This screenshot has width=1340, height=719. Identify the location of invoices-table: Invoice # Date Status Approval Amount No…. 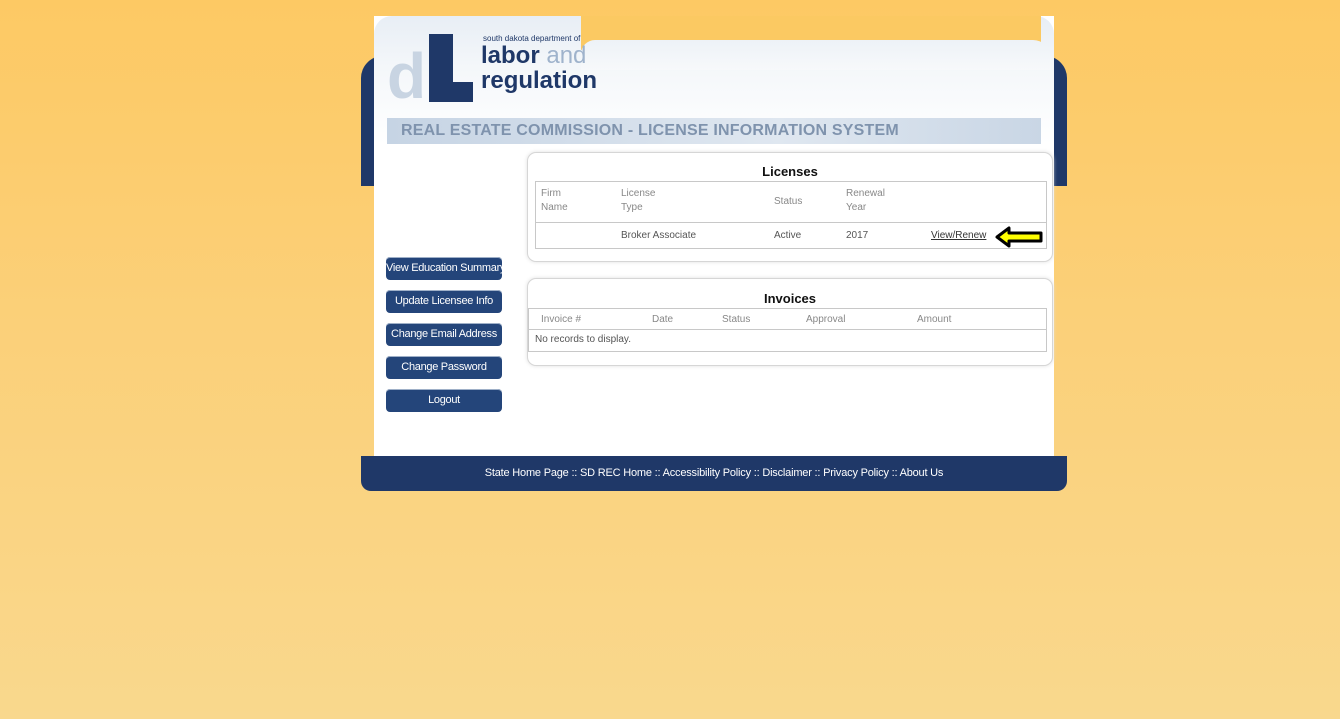
(787, 330).